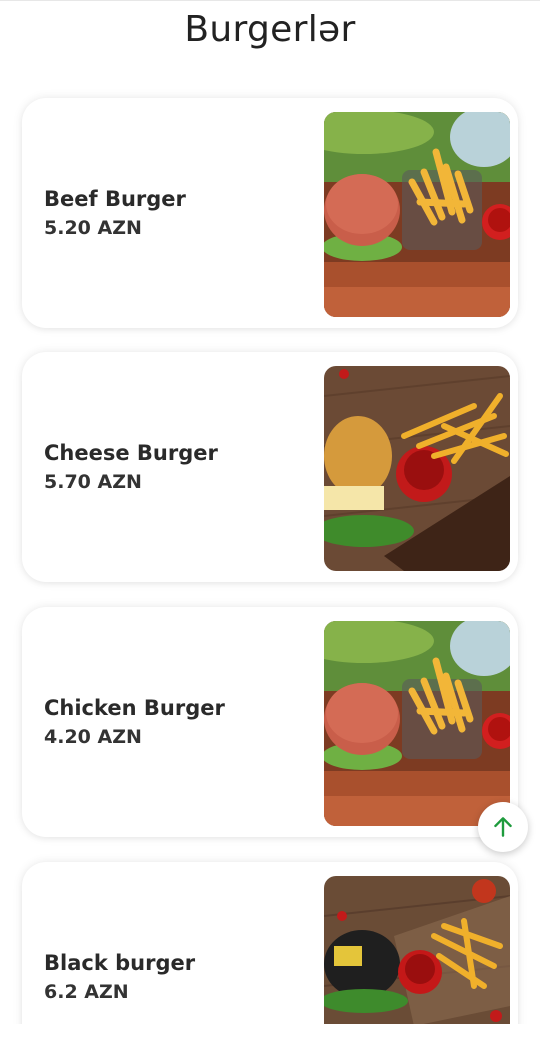 This screenshot has height=1040, width=540. What do you see at coordinates (86, 992) in the screenshot?
I see `product-price: 6.2 AZN` at bounding box center [86, 992].